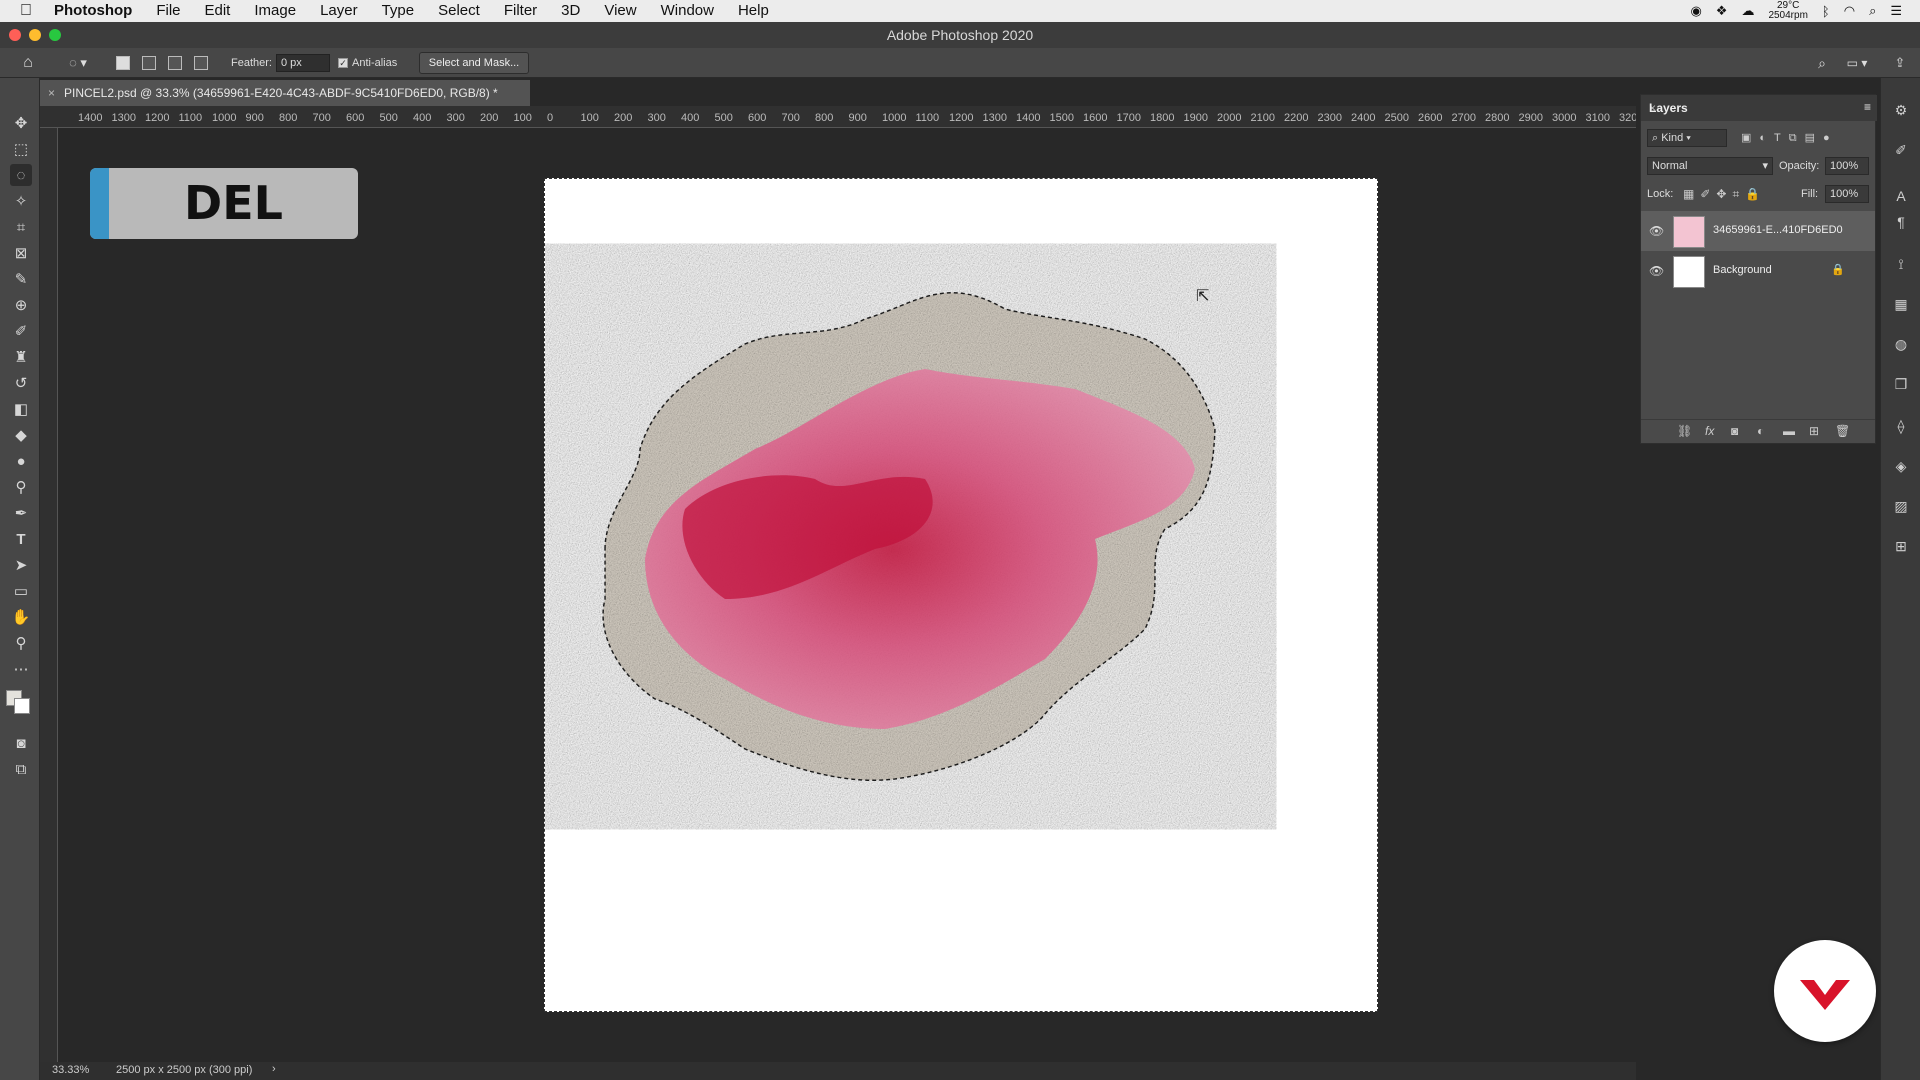 The image size is (1920, 1080). What do you see at coordinates (1847, 166) in the screenshot?
I see `opacity-input: 100%` at bounding box center [1847, 166].